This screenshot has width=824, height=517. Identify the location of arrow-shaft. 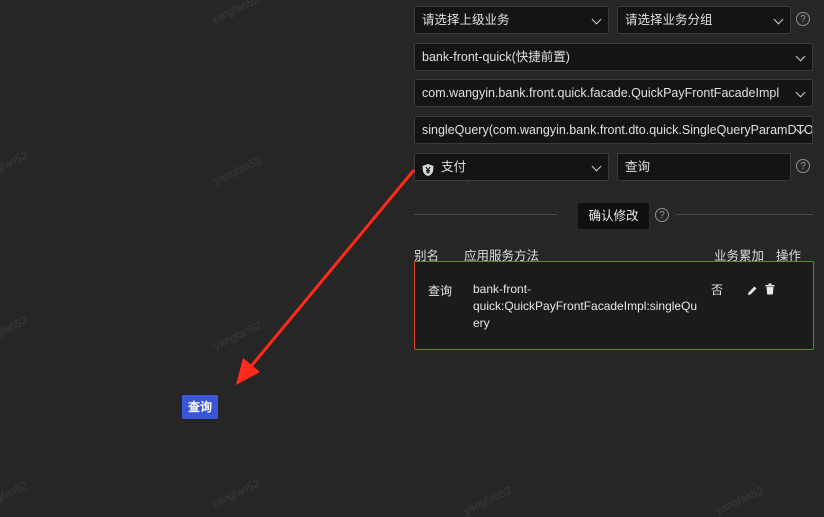
(331, 270).